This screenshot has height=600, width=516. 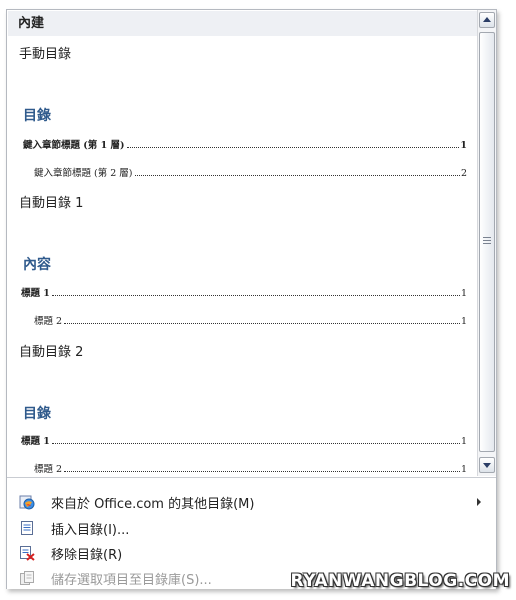 I want to click on menu-item-label: 來自於 Office.com 的其他目錄(M), so click(x=153, y=504).